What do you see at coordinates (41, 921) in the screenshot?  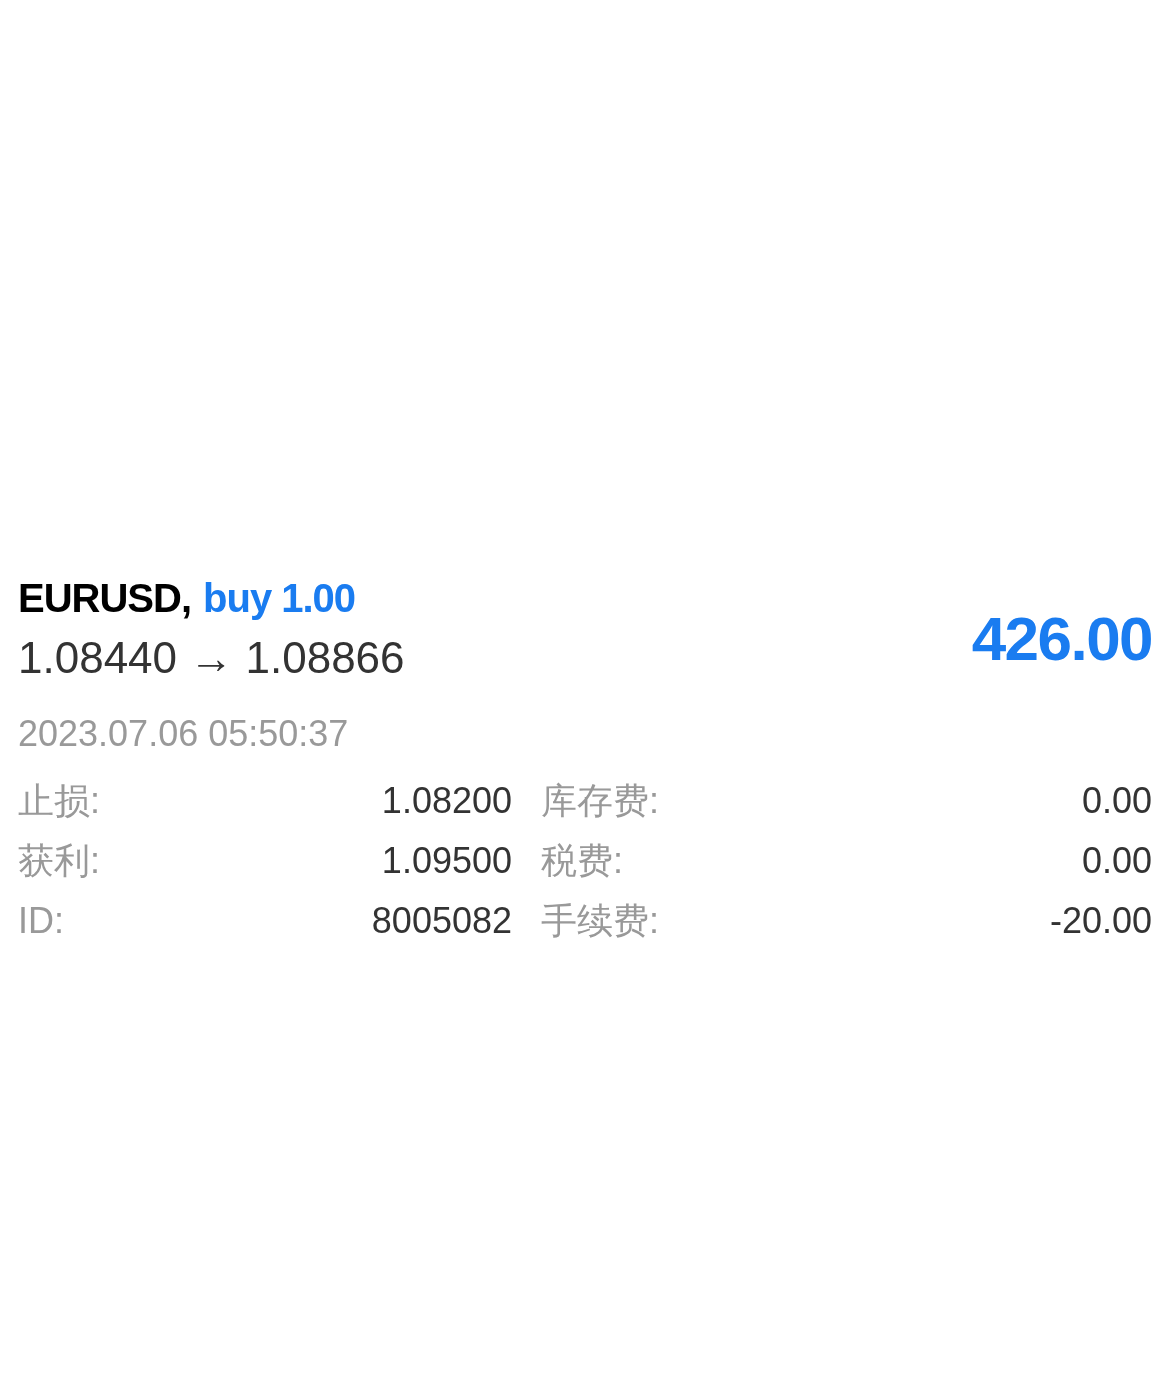 I see `detail-label: ID:` at bounding box center [41, 921].